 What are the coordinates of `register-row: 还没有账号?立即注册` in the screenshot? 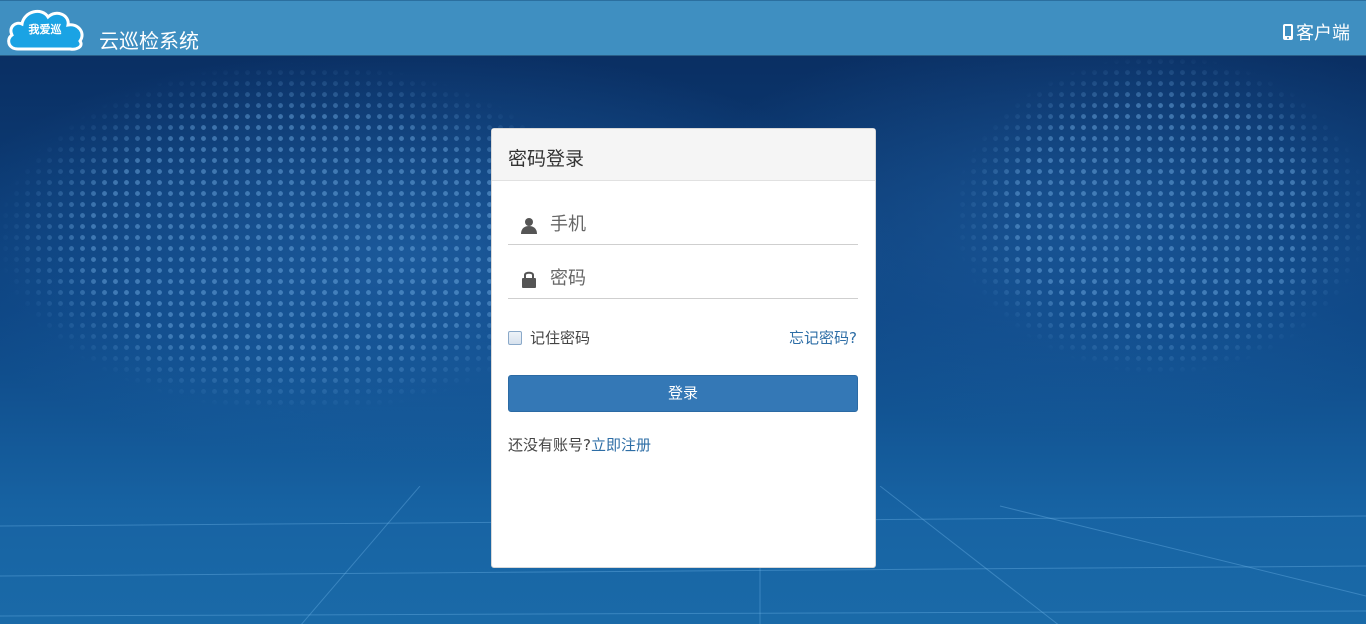 It's located at (579, 444).